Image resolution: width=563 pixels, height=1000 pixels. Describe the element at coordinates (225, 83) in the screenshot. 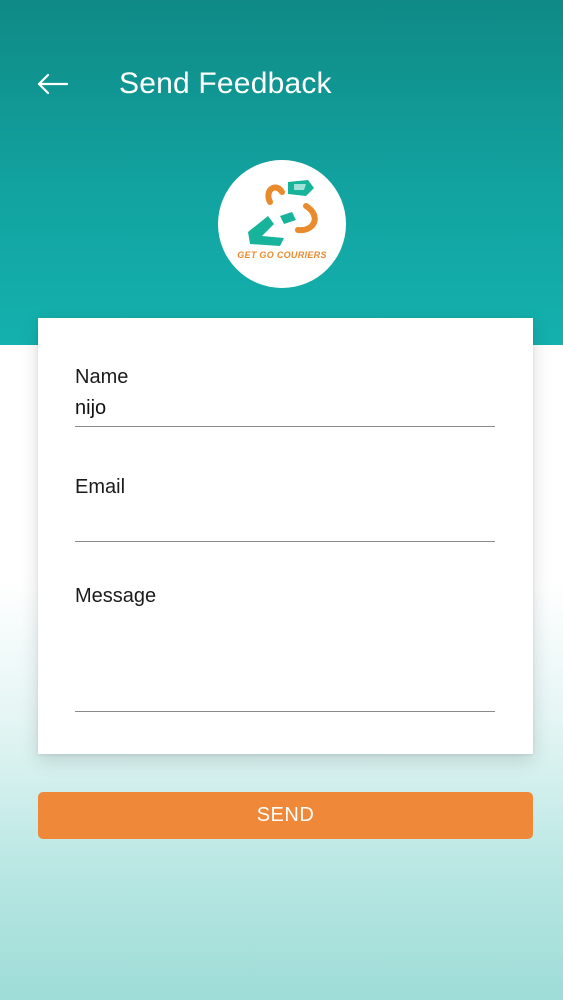

I see `page-title: Send Feedback` at that location.